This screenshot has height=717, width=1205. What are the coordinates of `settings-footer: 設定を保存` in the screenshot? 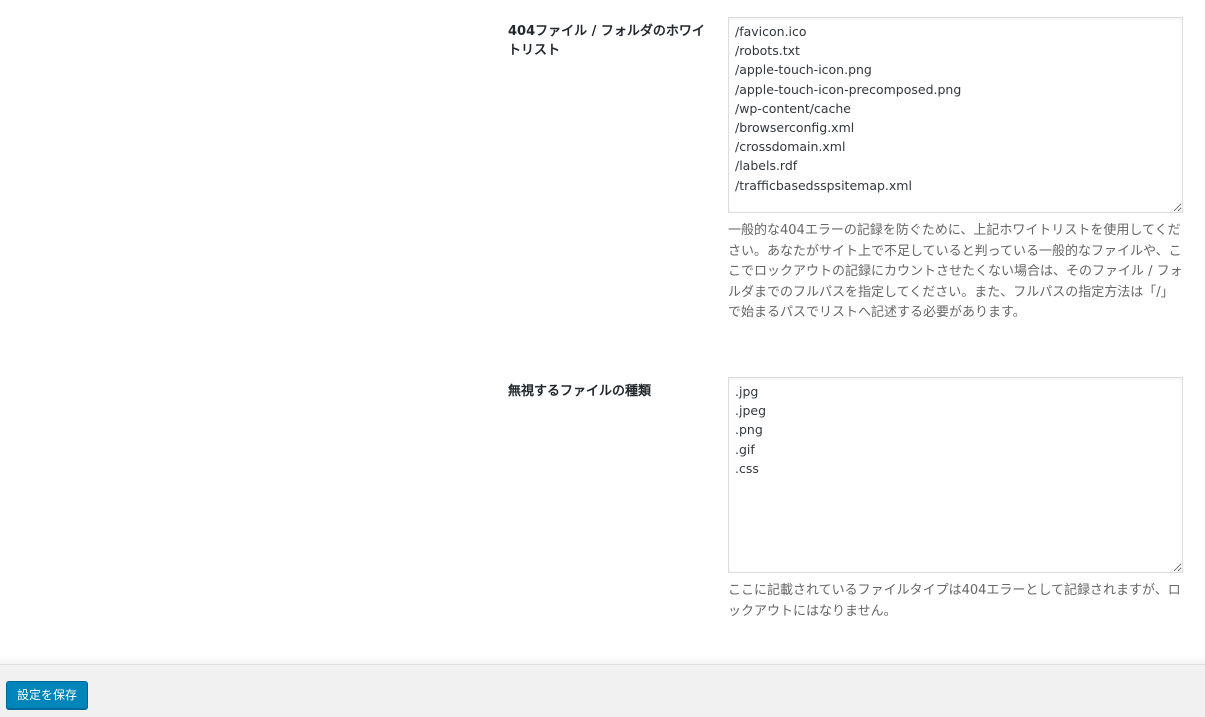 It's located at (602, 690).